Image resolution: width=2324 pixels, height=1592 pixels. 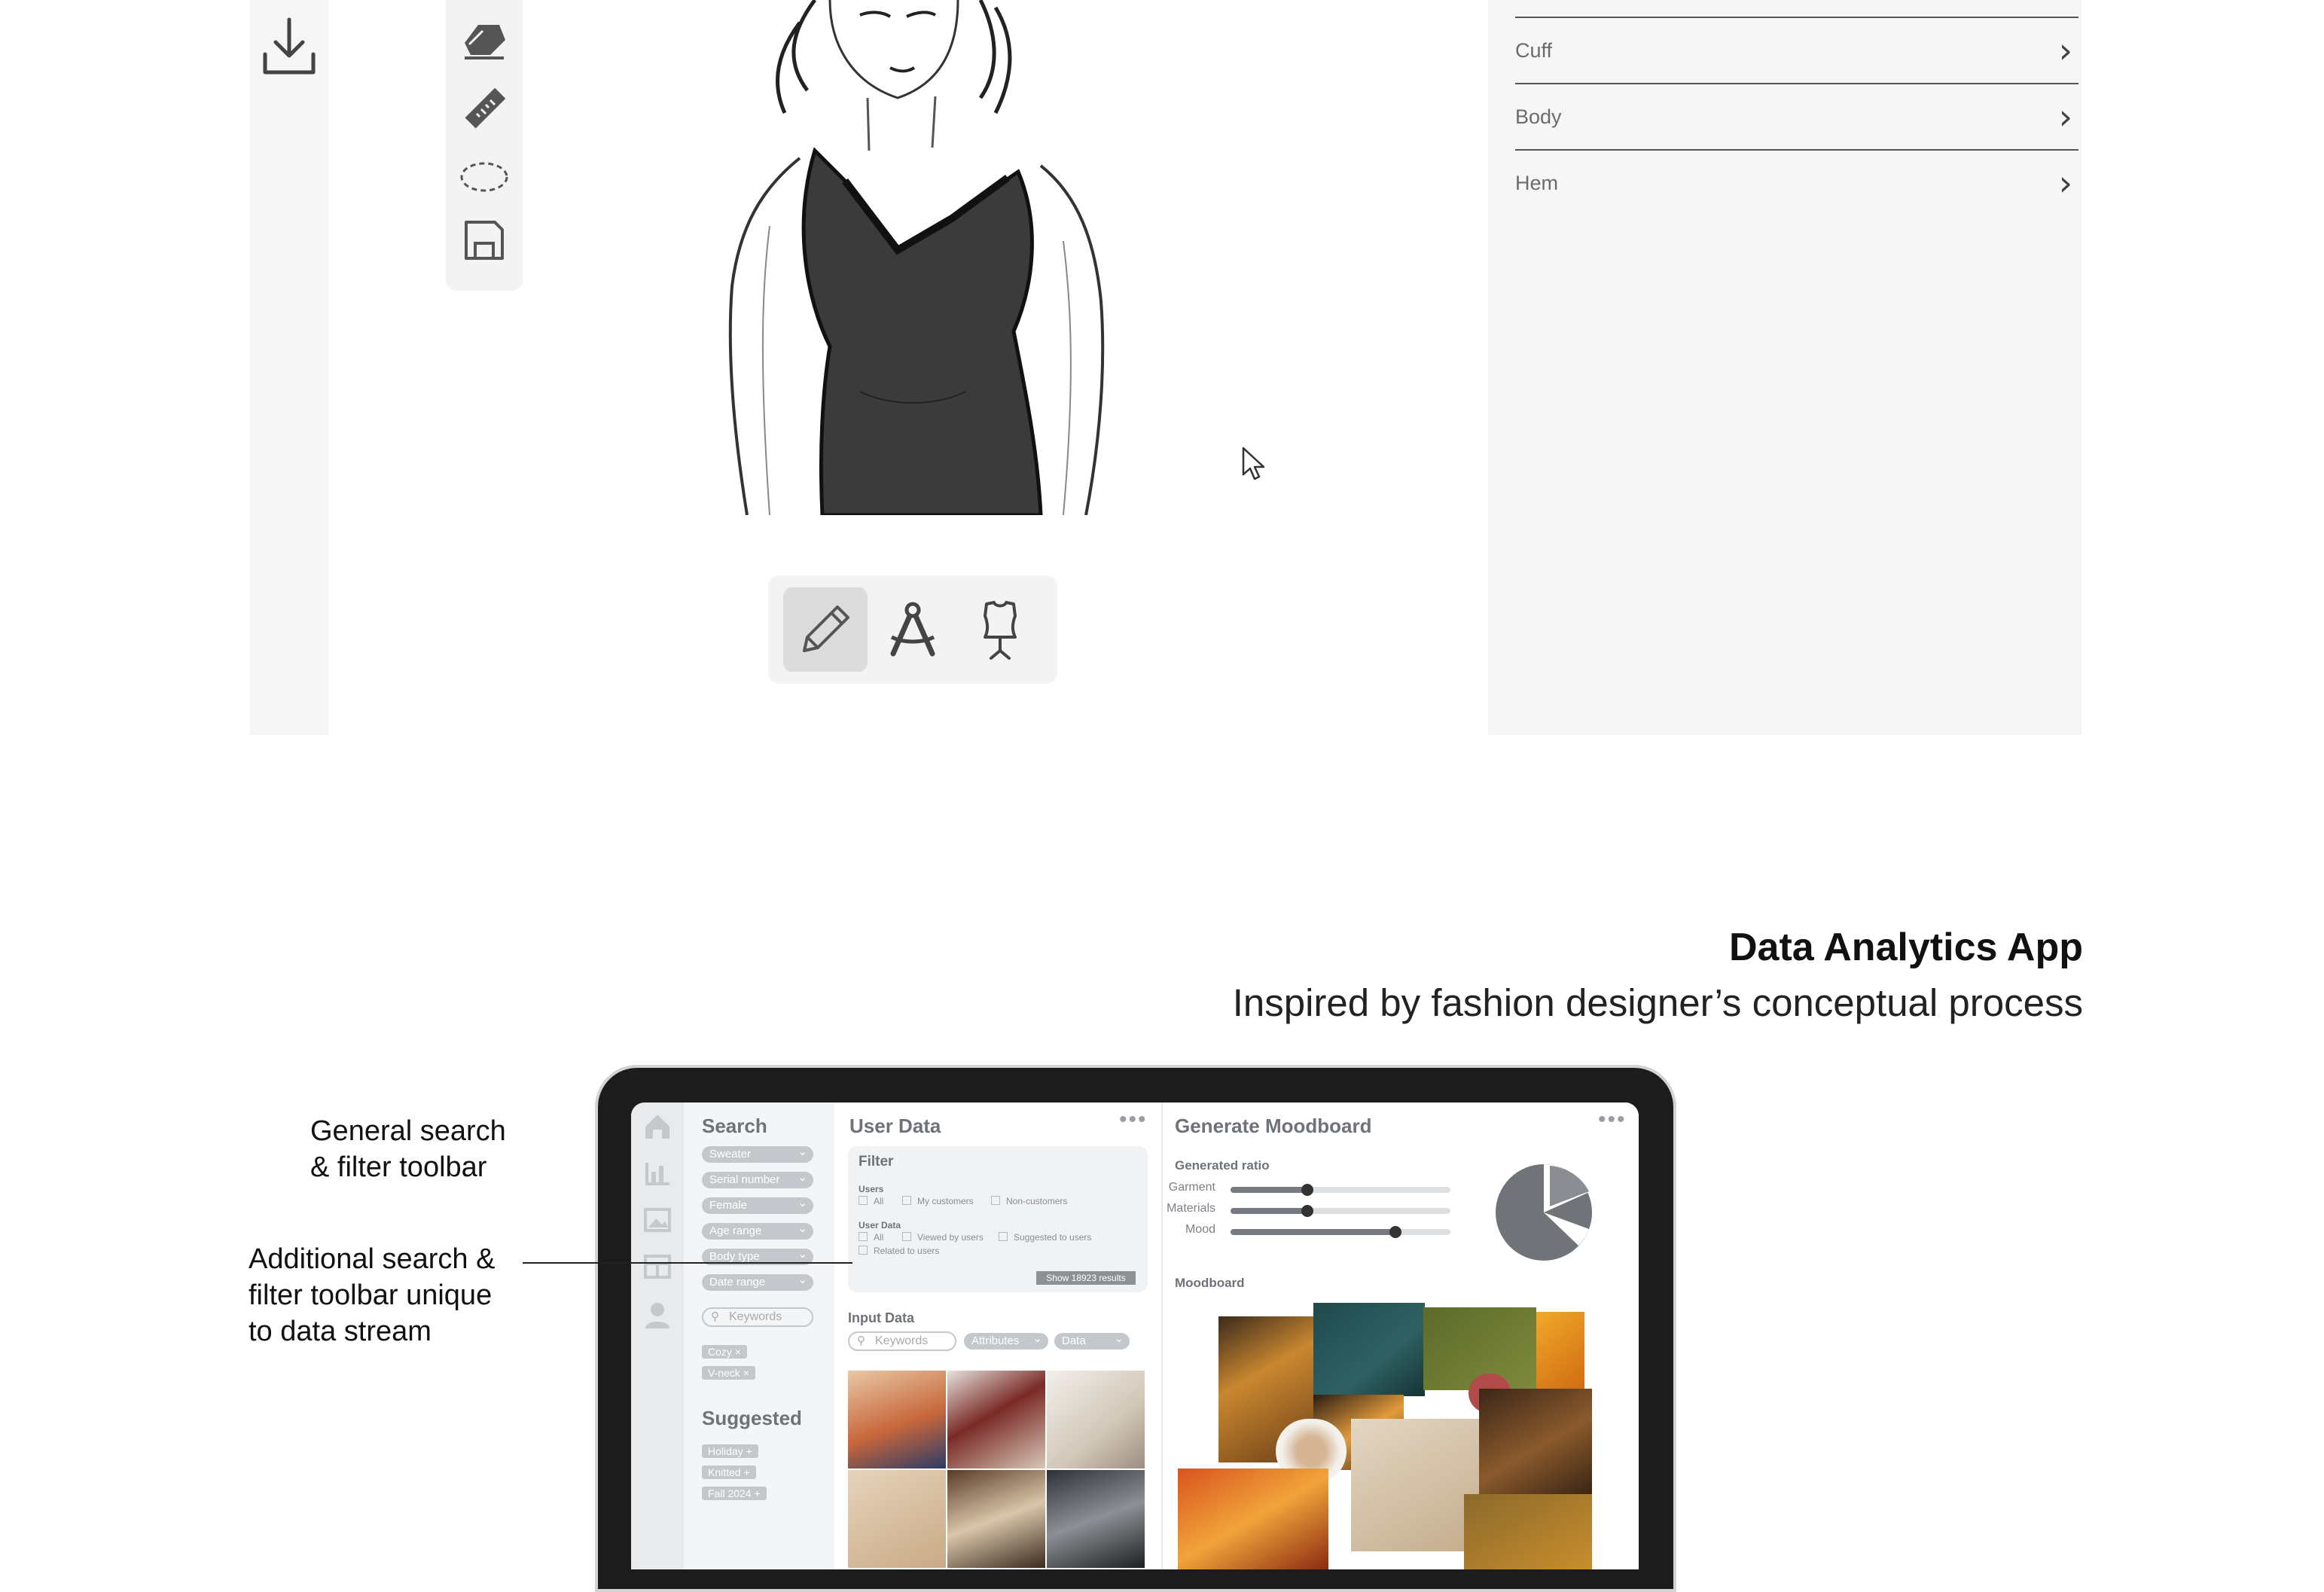 What do you see at coordinates (752, 1418) in the screenshot?
I see `suggested-title: Suggested` at bounding box center [752, 1418].